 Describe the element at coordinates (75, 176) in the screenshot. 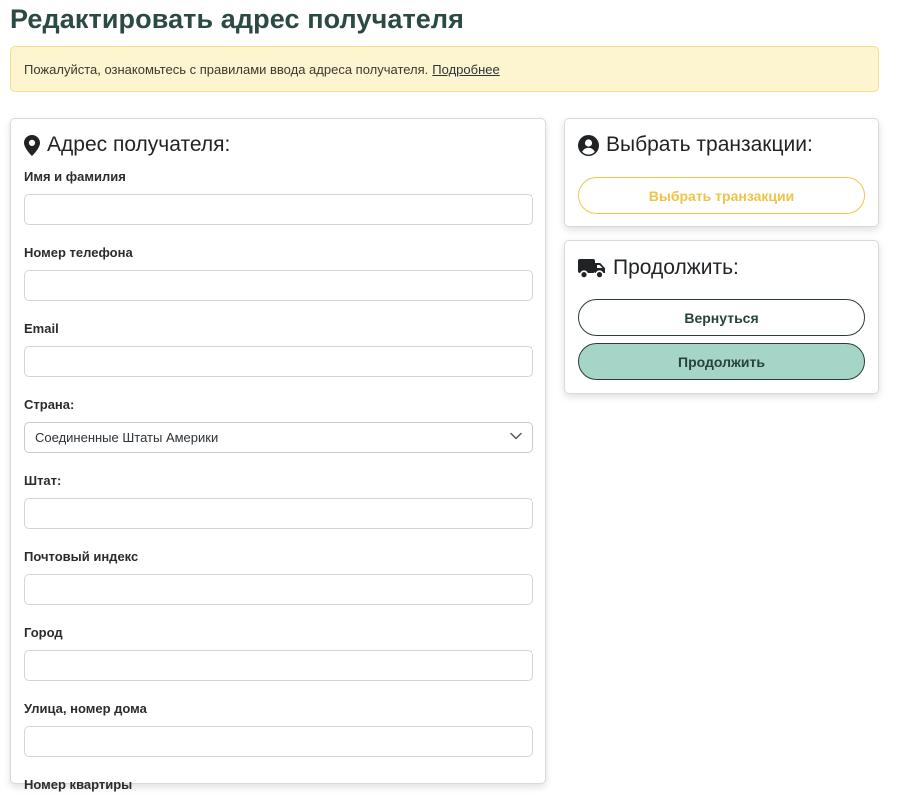

I see `full-name-label: Имя и фамилия` at that location.